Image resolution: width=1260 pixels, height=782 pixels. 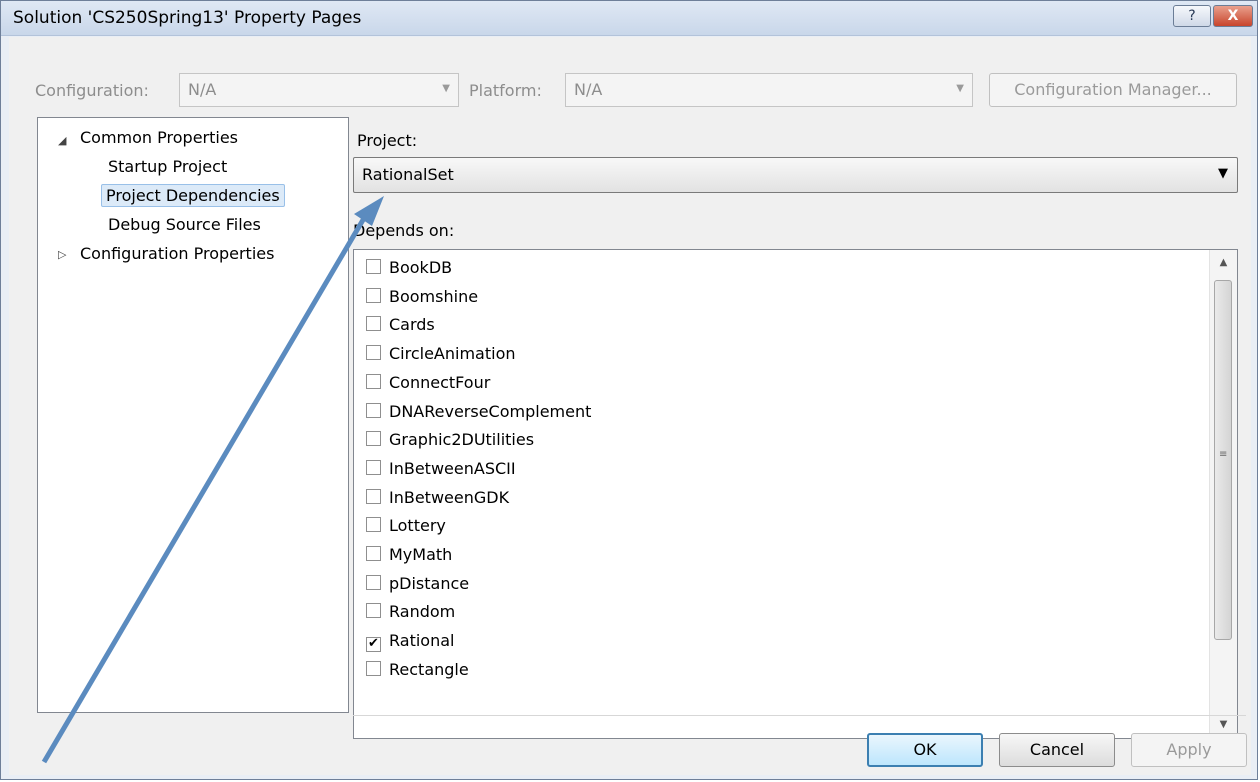 I want to click on dependency-item: Random, so click(x=410, y=616).